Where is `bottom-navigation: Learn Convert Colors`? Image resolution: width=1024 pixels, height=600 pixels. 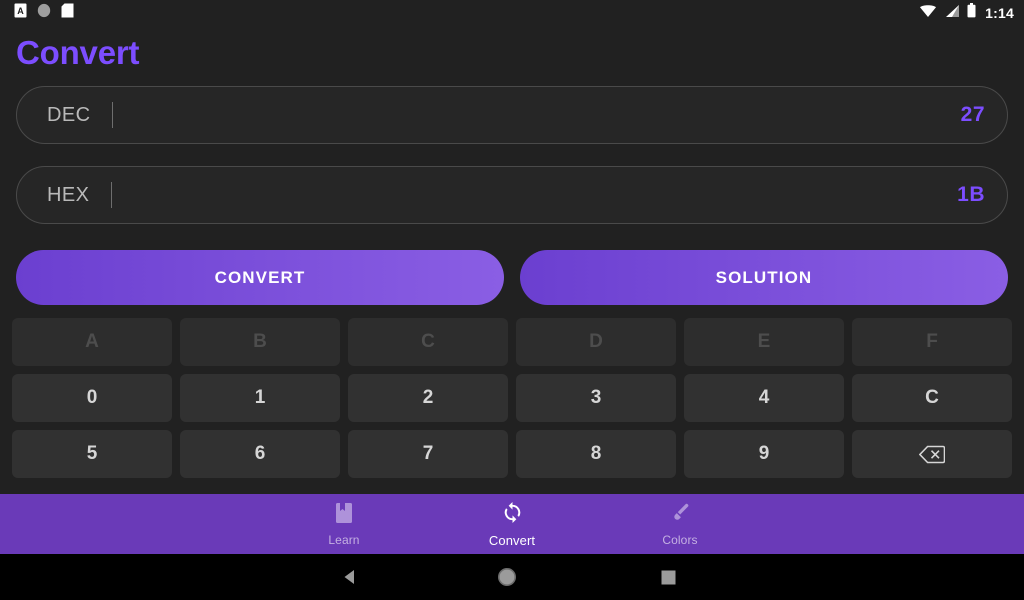 bottom-navigation: Learn Convert Colors is located at coordinates (512, 524).